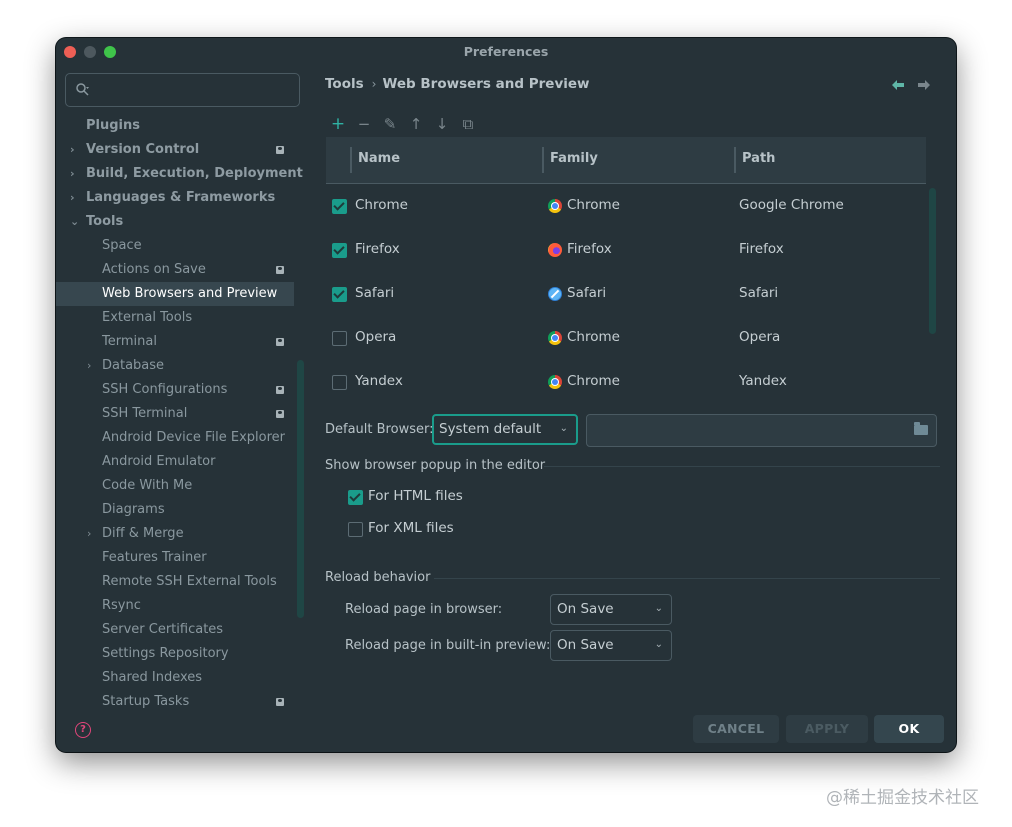  I want to click on sidebar-item-android-emulator: Android Emulator, so click(176, 462).